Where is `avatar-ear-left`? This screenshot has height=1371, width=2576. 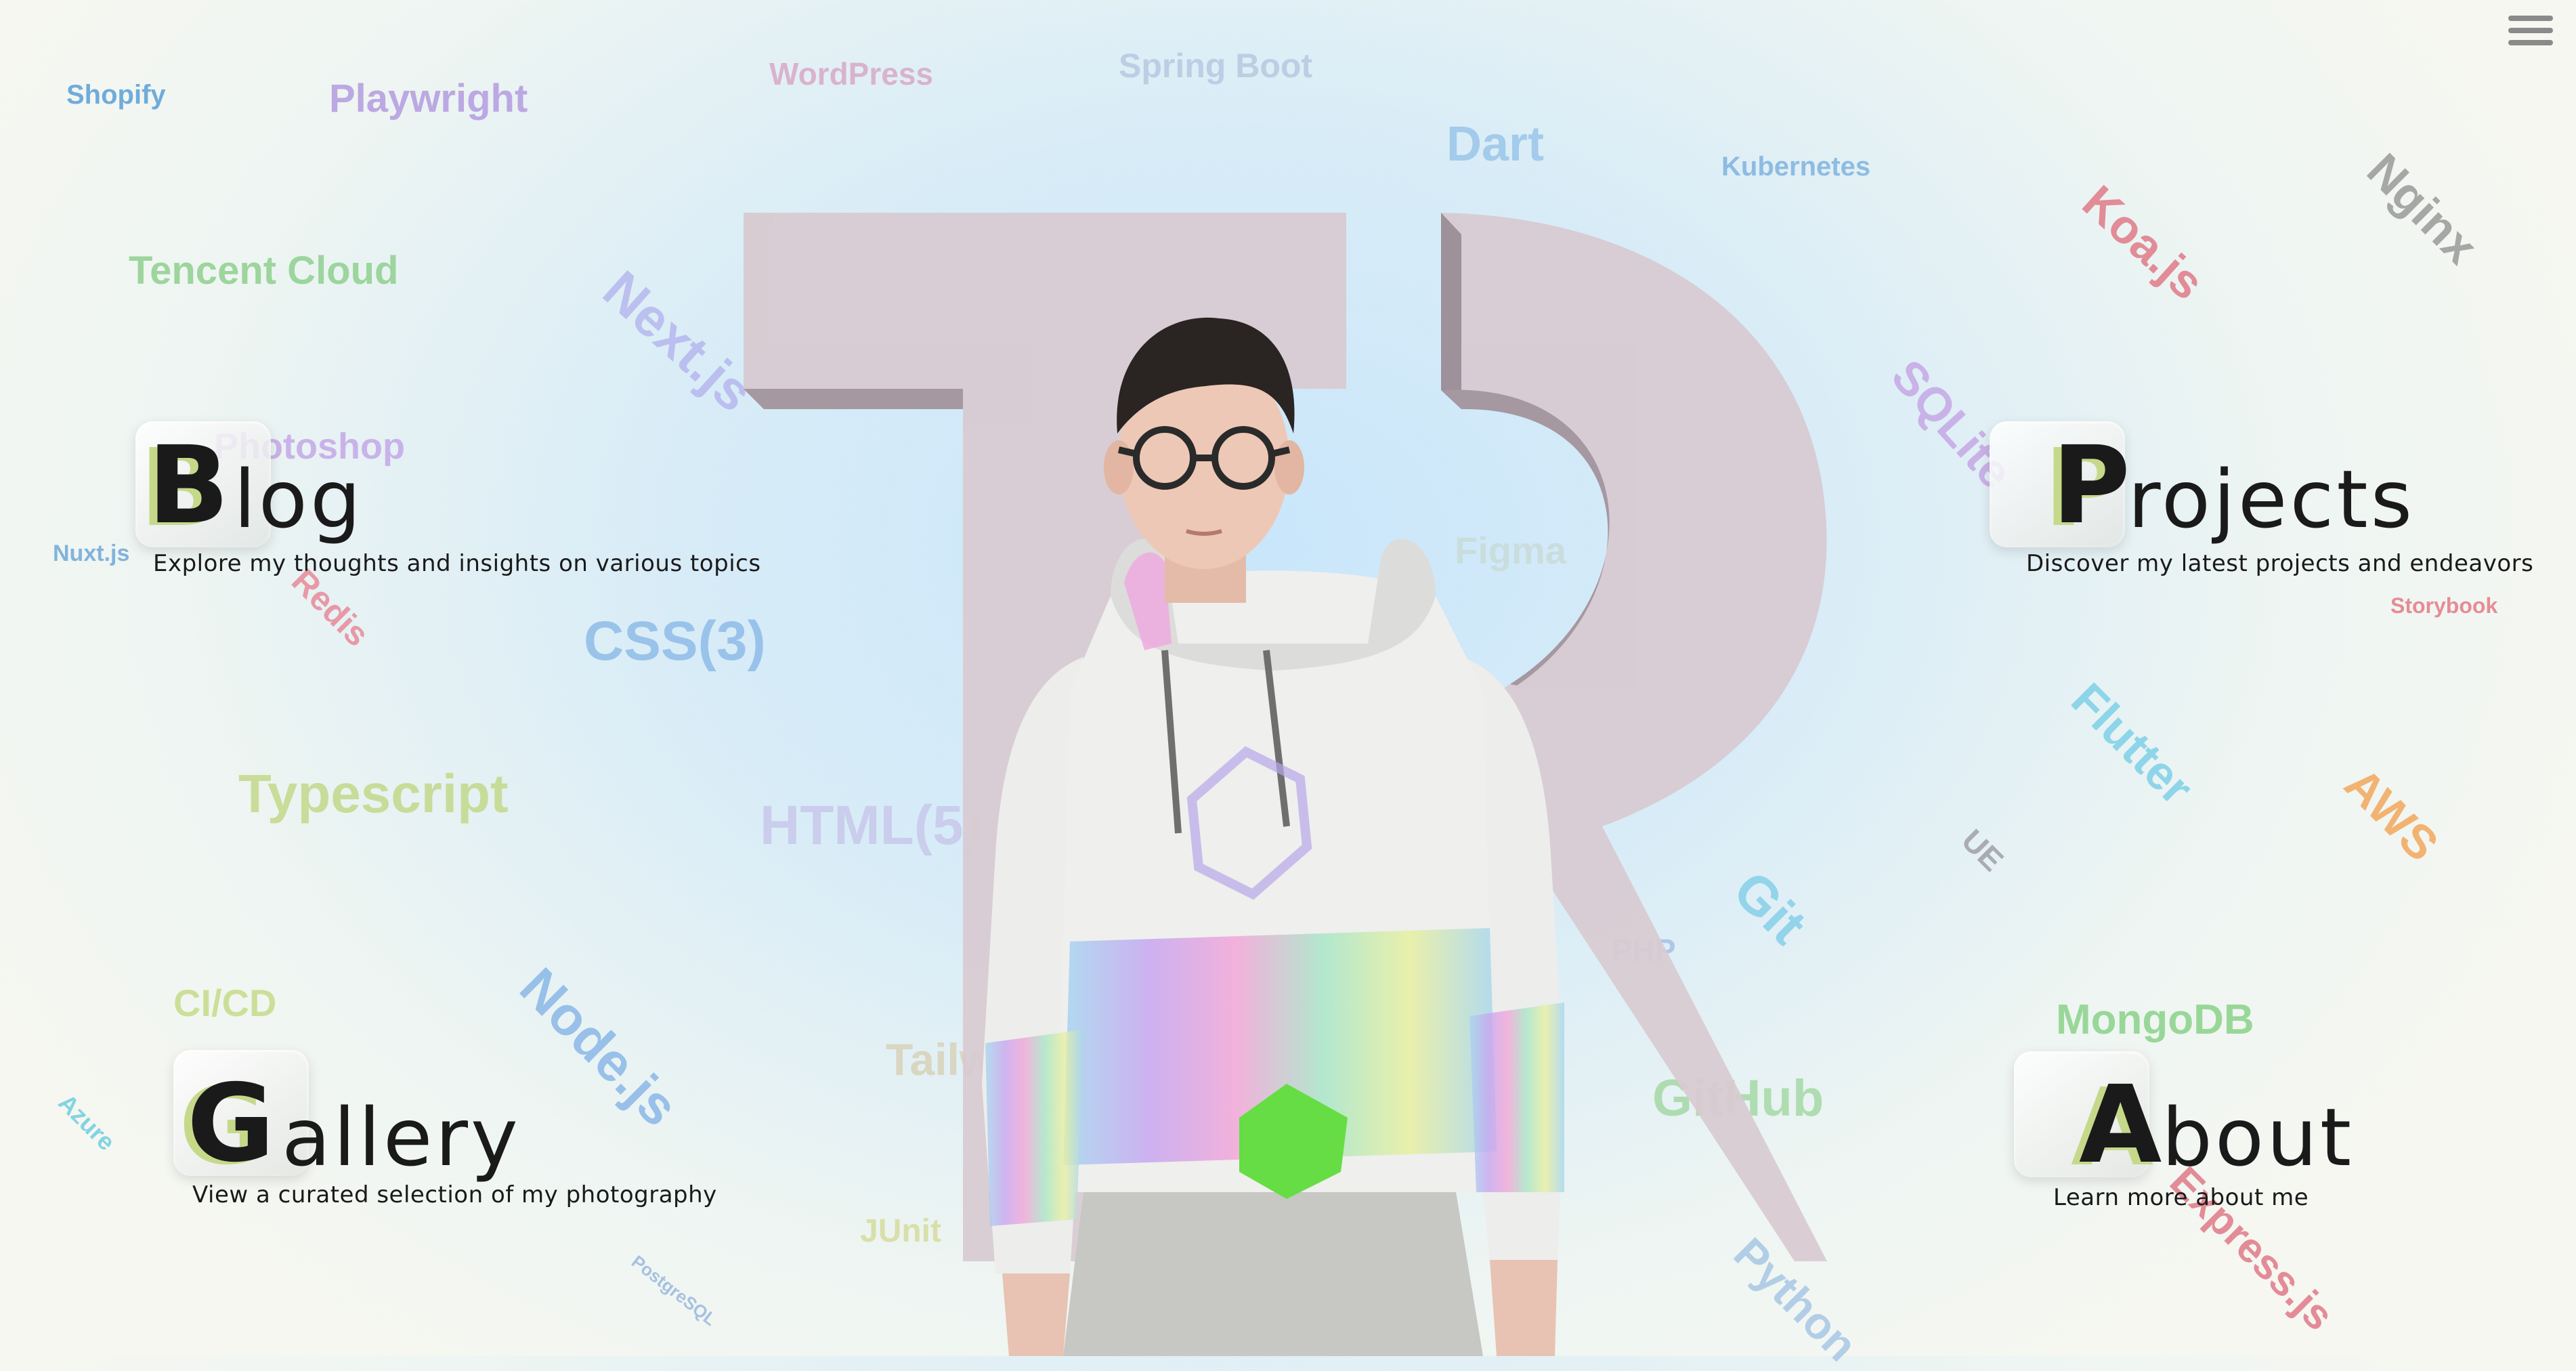
avatar-ear-left is located at coordinates (1119, 467).